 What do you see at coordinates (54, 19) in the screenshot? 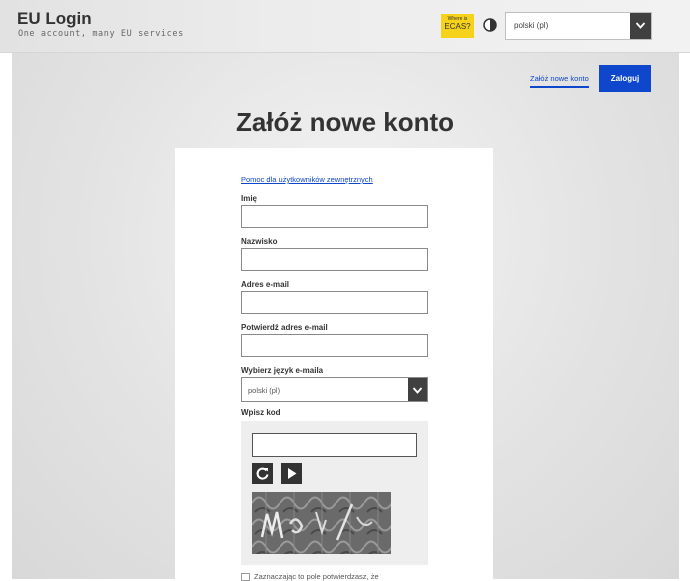
I see `app-title: EU Login` at bounding box center [54, 19].